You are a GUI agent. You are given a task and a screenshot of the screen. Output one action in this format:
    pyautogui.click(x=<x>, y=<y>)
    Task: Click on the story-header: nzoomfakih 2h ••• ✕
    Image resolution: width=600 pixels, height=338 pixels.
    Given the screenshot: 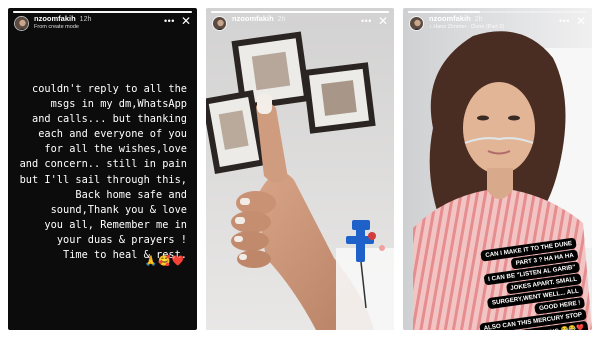 What is the action you would take?
    pyautogui.click(x=300, y=25)
    